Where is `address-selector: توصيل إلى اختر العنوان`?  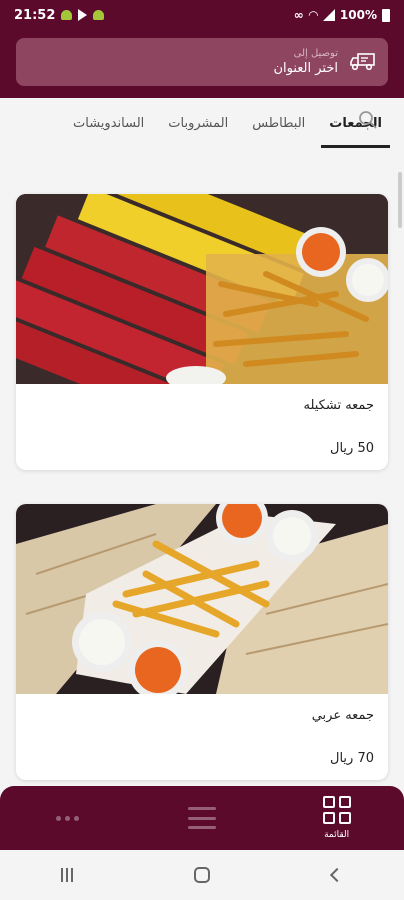
address-selector: توصيل إلى اختر العنوان is located at coordinates (202, 62).